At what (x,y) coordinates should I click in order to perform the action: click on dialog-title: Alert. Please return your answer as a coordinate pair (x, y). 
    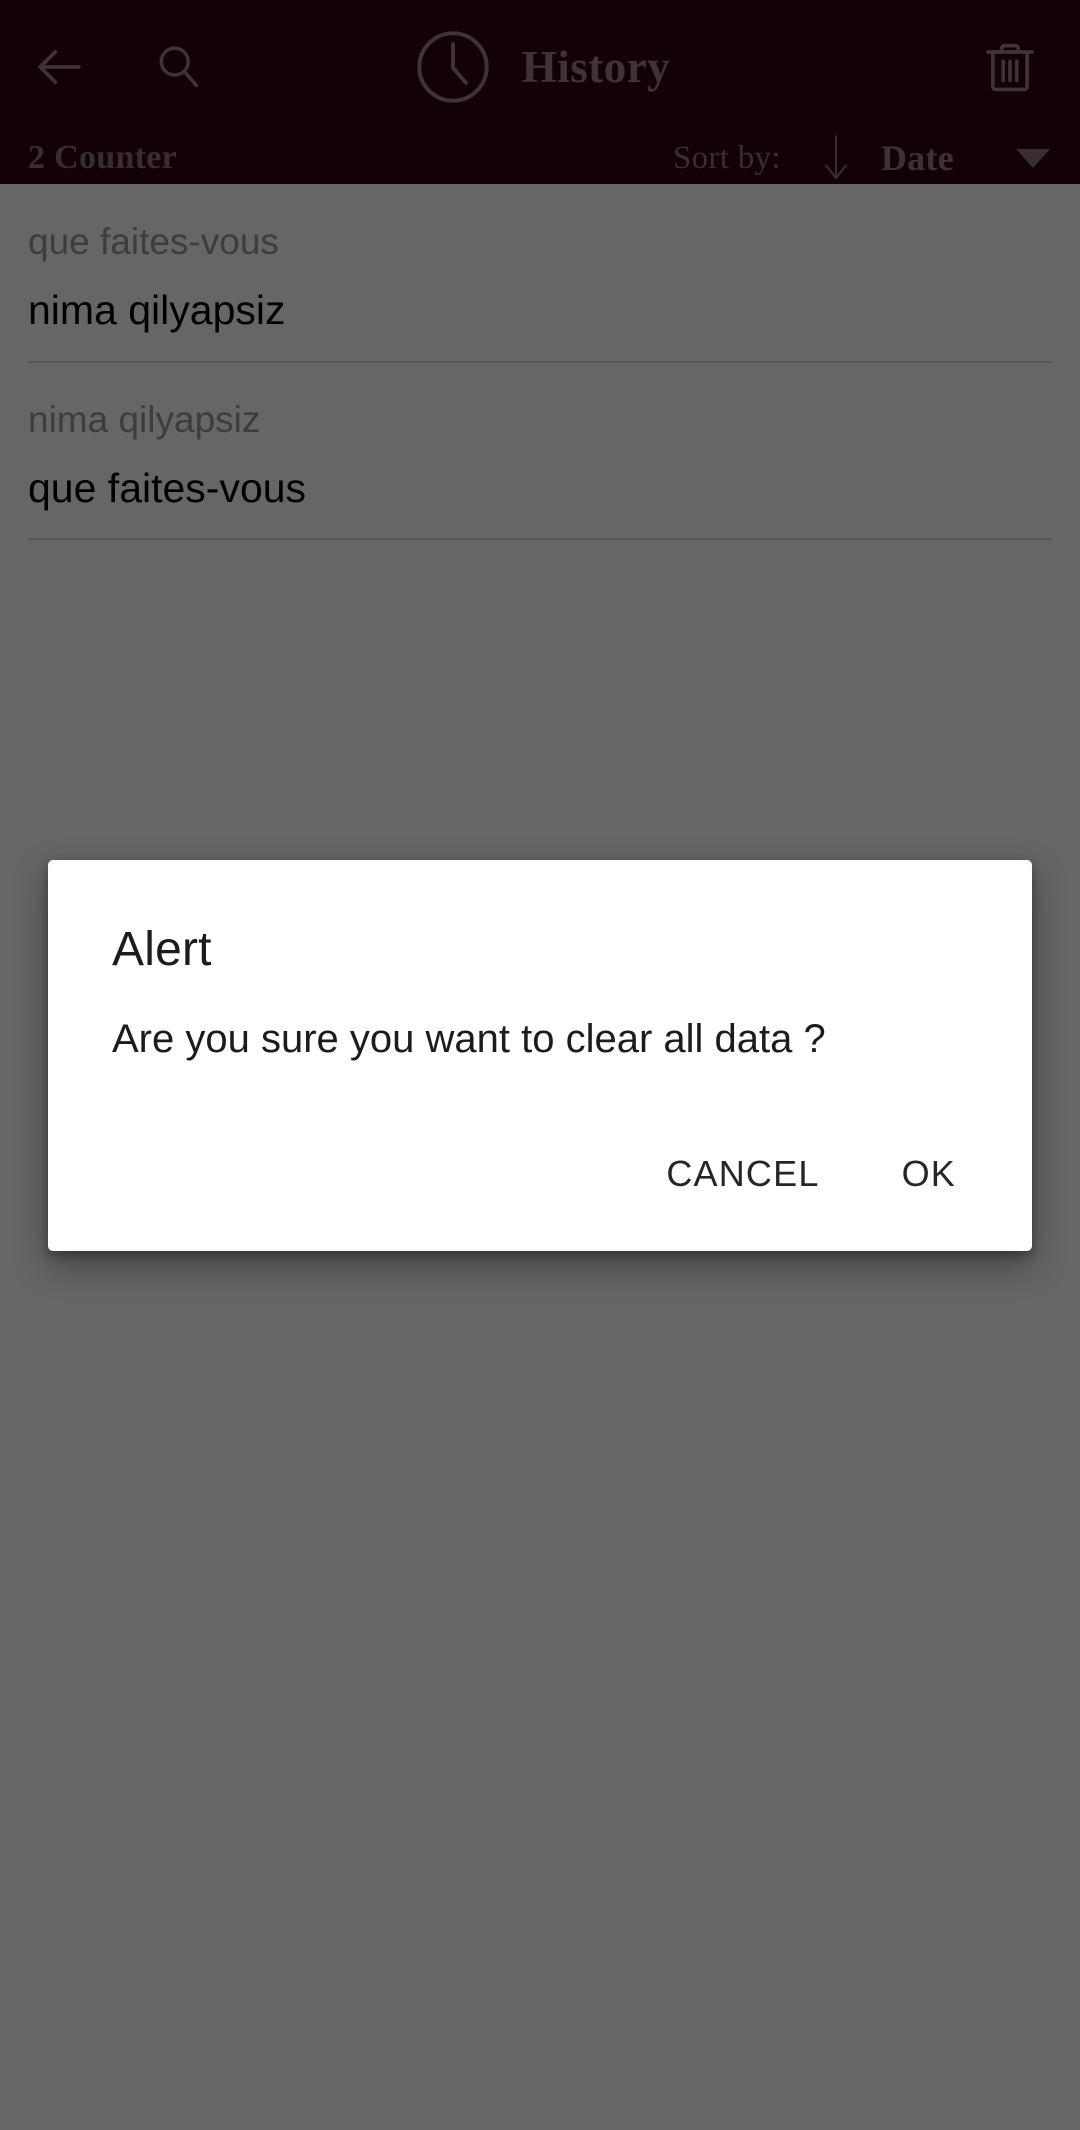
    Looking at the image, I should click on (162, 949).